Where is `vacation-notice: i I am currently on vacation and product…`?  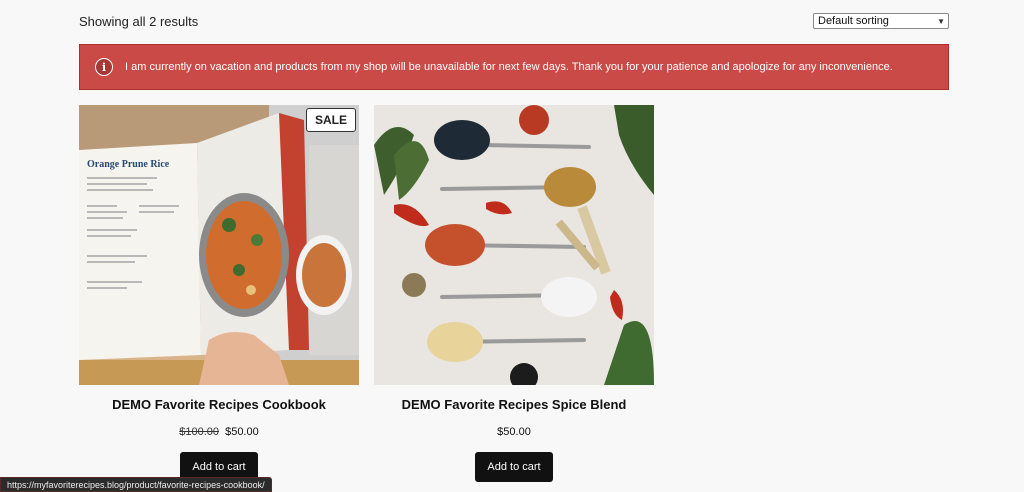
vacation-notice: i I am currently on vacation and product… is located at coordinates (514, 67).